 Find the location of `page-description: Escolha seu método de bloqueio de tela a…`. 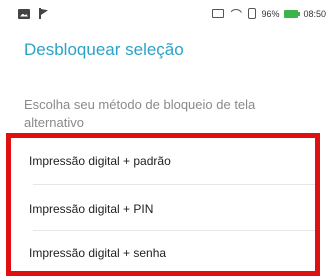

page-description: Escolha seu método de bloqueio de tela a… is located at coordinates (140, 113).